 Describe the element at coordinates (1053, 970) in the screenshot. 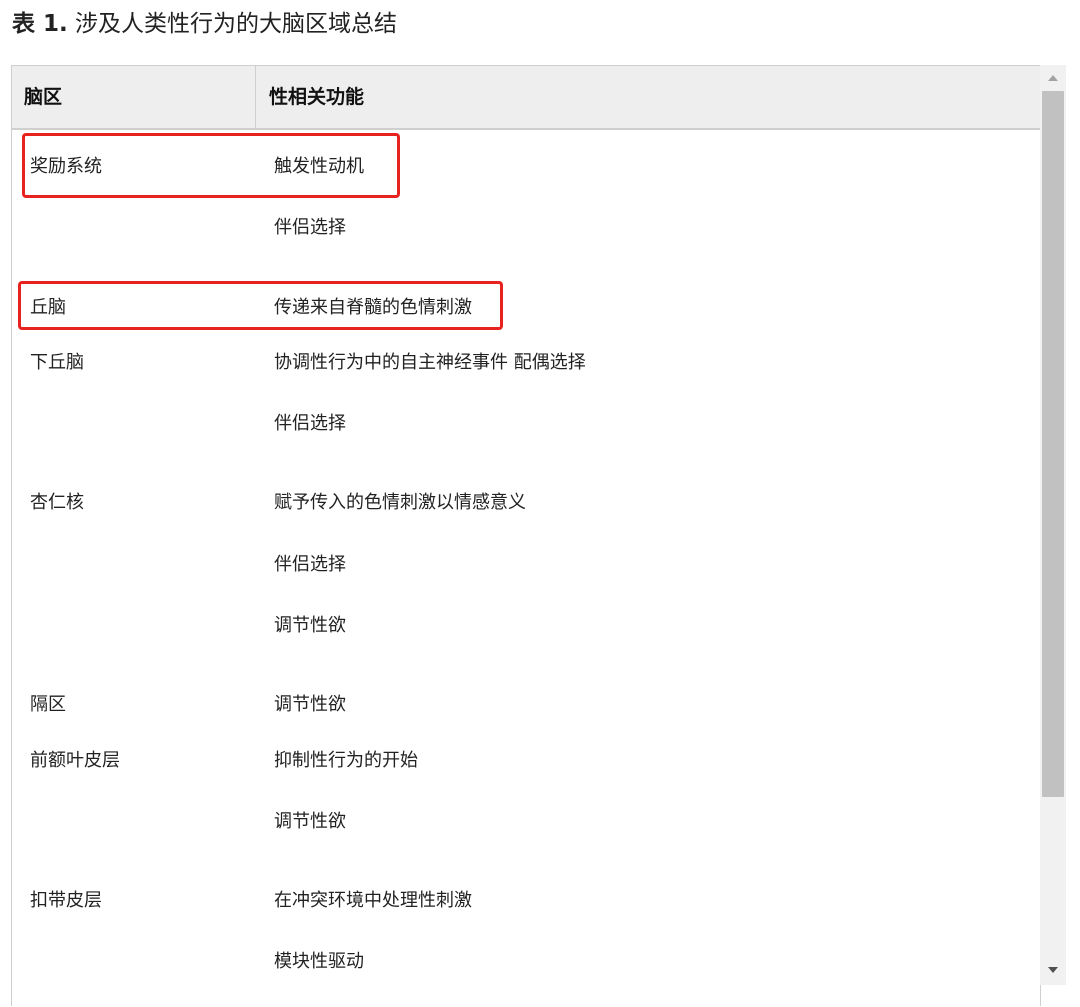

I see `triangle-down-icon` at that location.